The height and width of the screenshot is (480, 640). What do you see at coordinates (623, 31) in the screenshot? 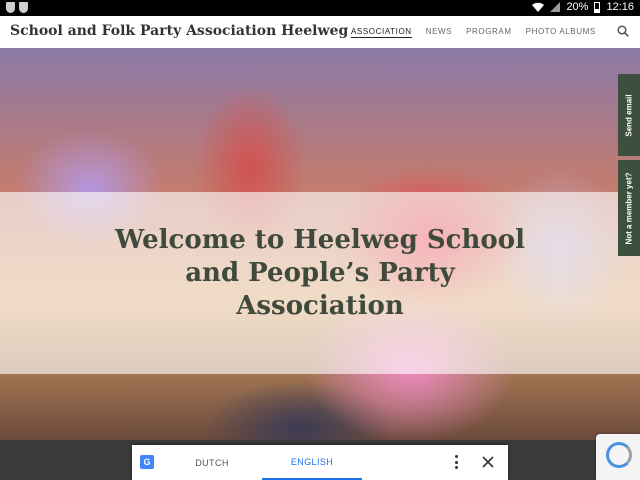
I see `search-icon` at bounding box center [623, 31].